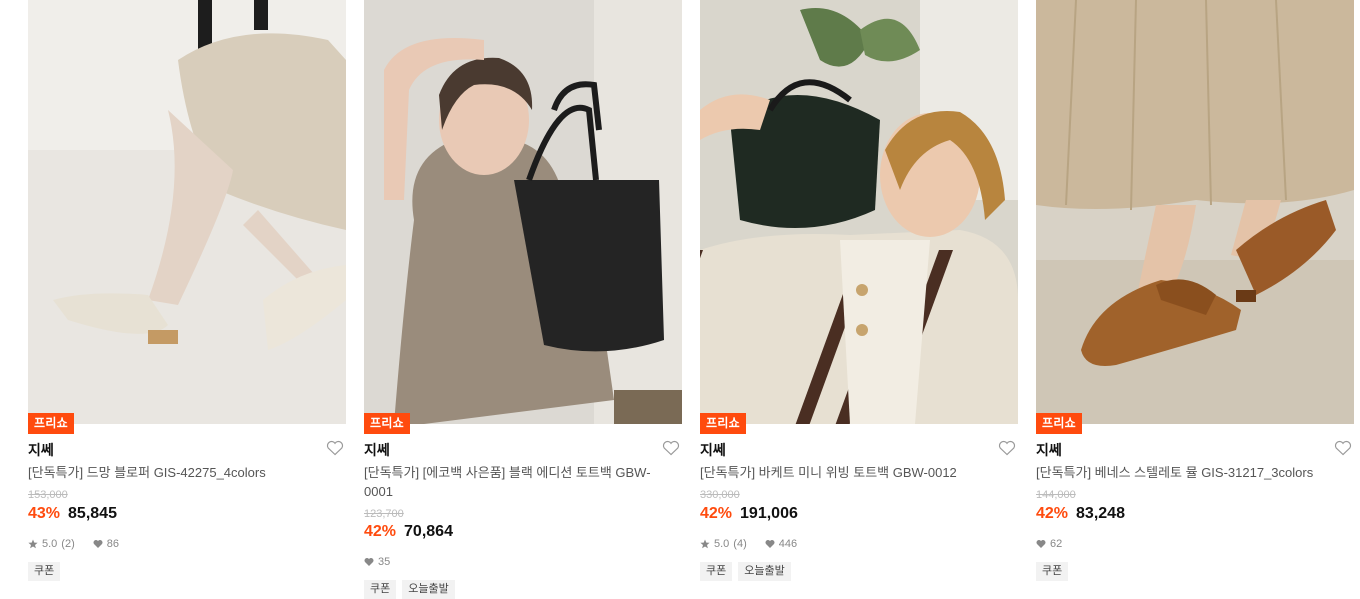  I want to click on sale-price: 191,006, so click(769, 513).